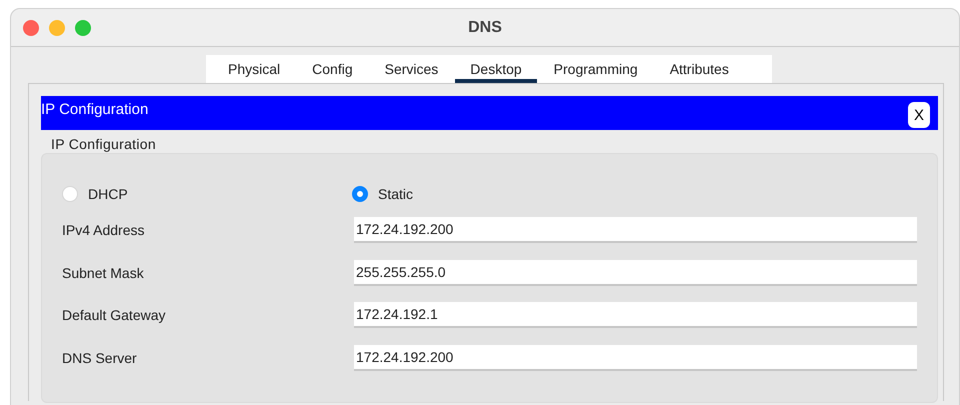  I want to click on close-button: X, so click(919, 115).